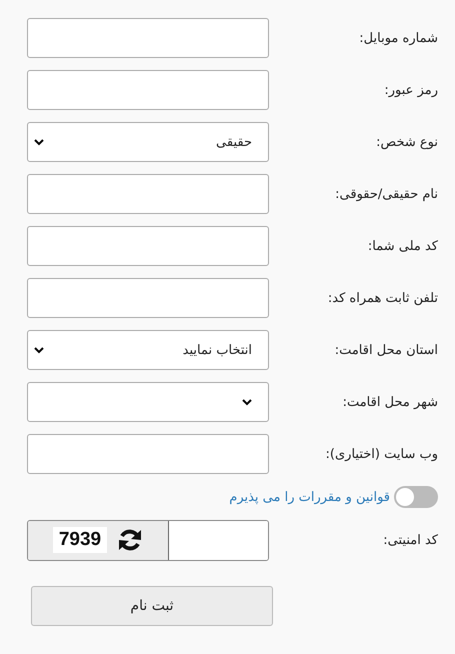  What do you see at coordinates (390, 402) in the screenshot?
I see `field-label: شهر محل اقامت:` at bounding box center [390, 402].